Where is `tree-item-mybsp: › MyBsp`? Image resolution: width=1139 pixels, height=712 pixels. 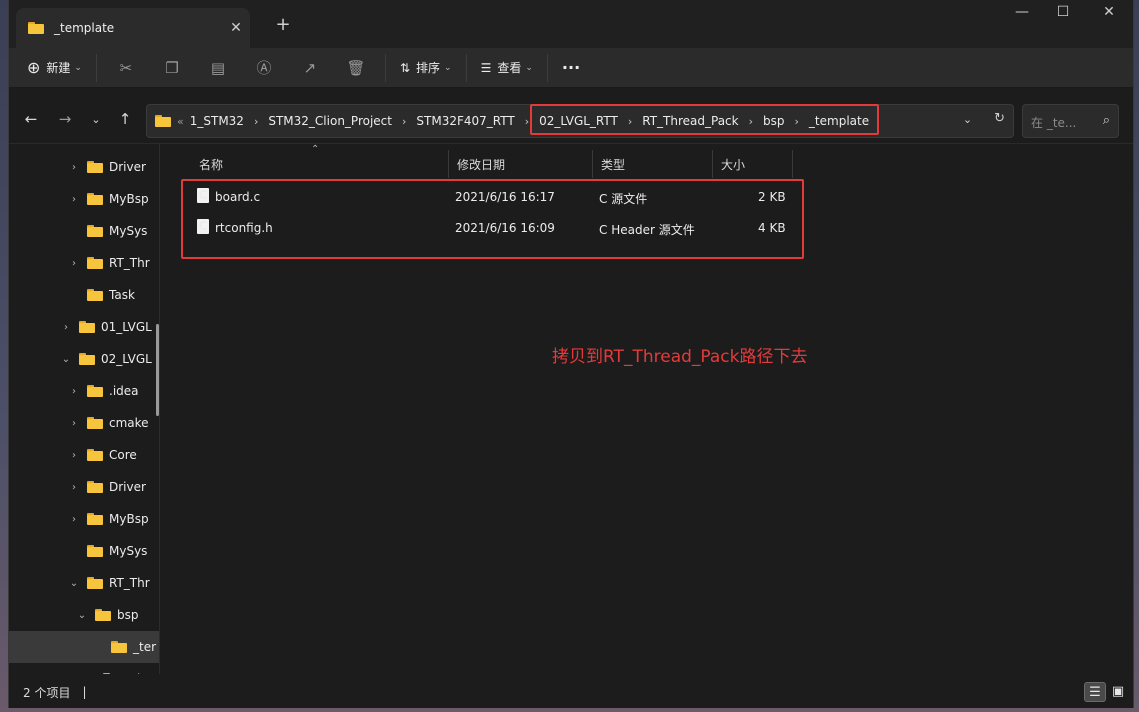 tree-item-mybsp: › MyBsp is located at coordinates (84, 199).